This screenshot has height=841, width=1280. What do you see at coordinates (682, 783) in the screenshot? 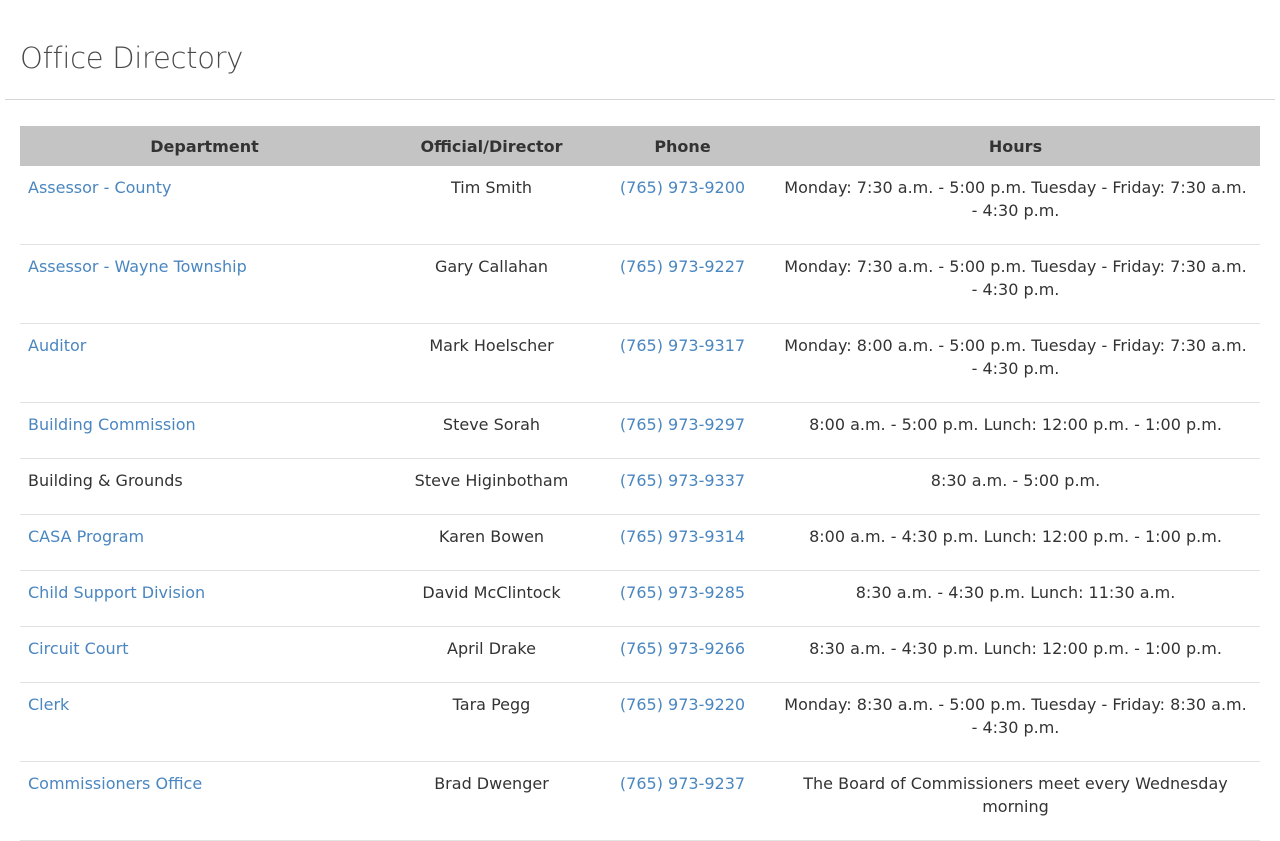
I see `phone-link: (765) 973-9237` at bounding box center [682, 783].